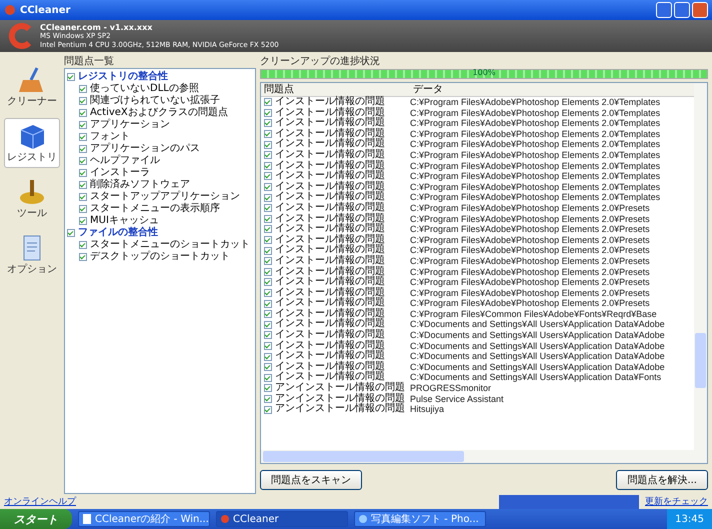 This screenshot has height=529, width=712. Describe the element at coordinates (123, 77) in the screenshot. I see `tree-group-label: レジストリの整合性` at that location.